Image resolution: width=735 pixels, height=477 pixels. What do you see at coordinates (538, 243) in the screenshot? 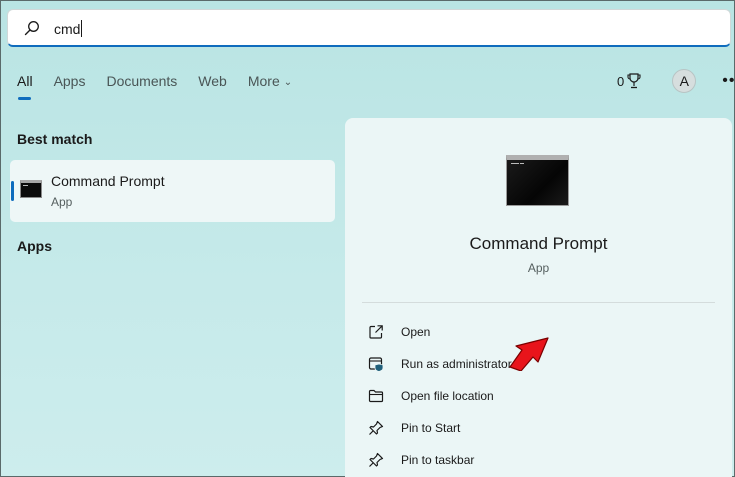
I see `detail-title: Command Prompt` at bounding box center [538, 243].